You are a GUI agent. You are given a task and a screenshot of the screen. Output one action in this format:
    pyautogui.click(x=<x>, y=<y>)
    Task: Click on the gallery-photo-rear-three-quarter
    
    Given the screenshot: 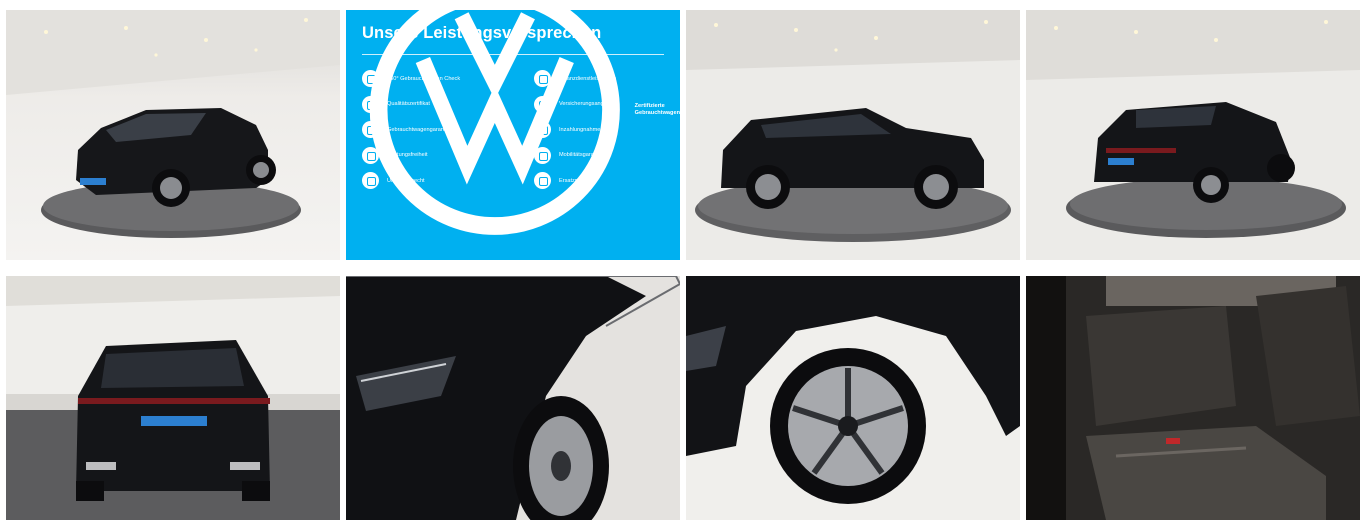 What is the action you would take?
    pyautogui.click(x=1193, y=135)
    